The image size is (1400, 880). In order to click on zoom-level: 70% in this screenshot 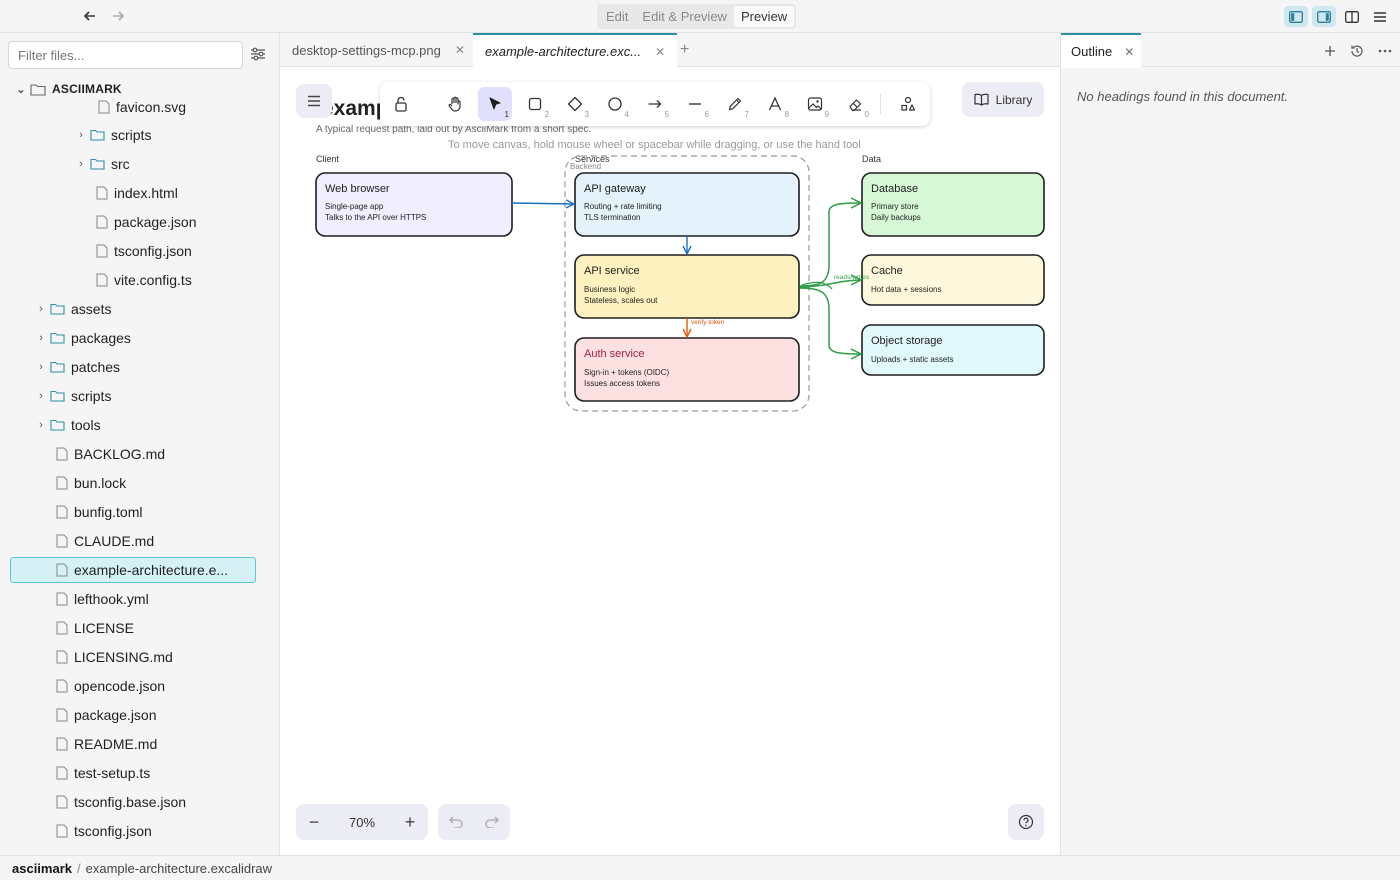, I will do `click(362, 822)`.